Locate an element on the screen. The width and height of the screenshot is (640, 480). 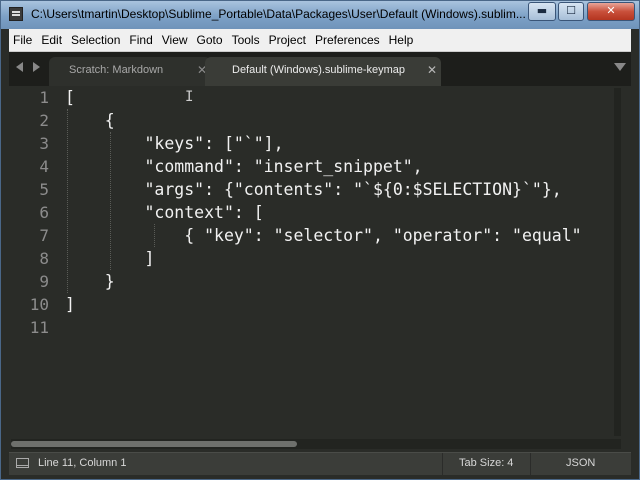
chevron-down-icon is located at coordinates (620, 67).